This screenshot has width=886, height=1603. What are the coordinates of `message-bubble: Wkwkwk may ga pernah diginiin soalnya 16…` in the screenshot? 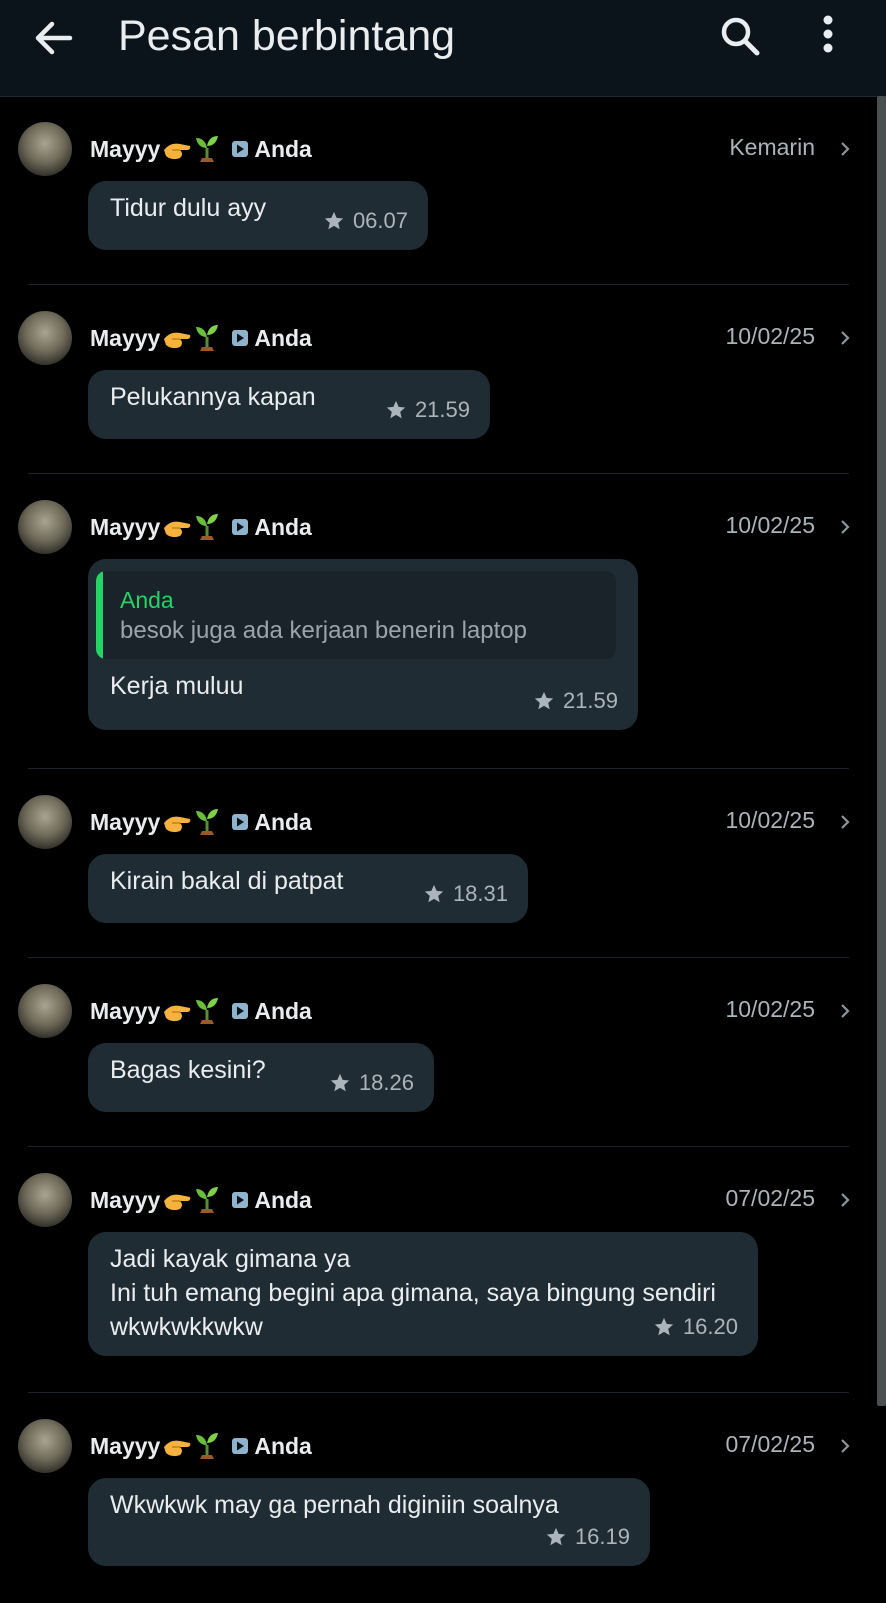 It's located at (369, 1522).